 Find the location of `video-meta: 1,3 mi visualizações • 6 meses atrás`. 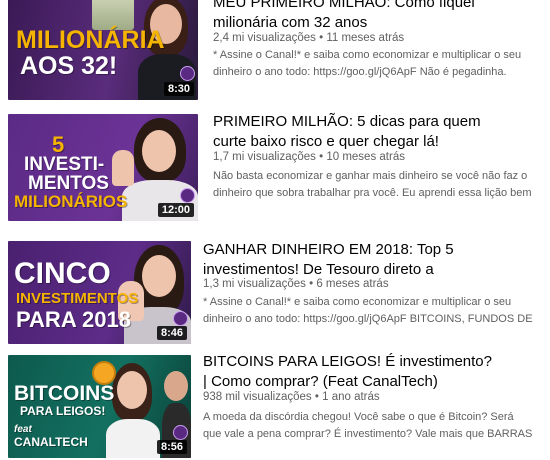

video-meta: 1,3 mi visualizações • 6 meses atrás is located at coordinates (296, 284).